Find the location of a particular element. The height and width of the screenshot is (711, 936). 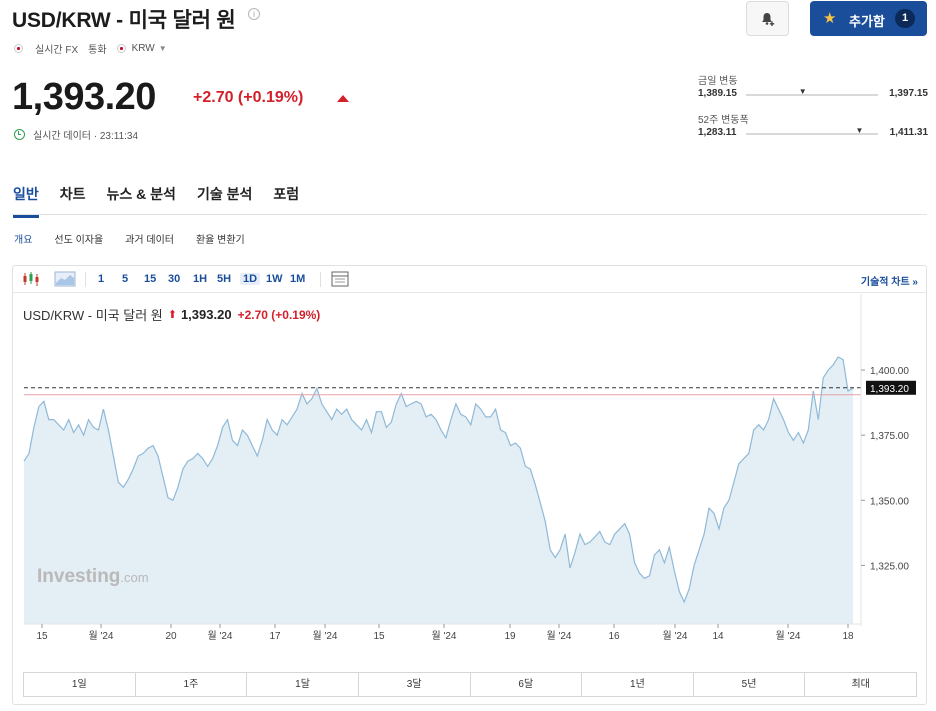

clock-icon is located at coordinates (19, 134).